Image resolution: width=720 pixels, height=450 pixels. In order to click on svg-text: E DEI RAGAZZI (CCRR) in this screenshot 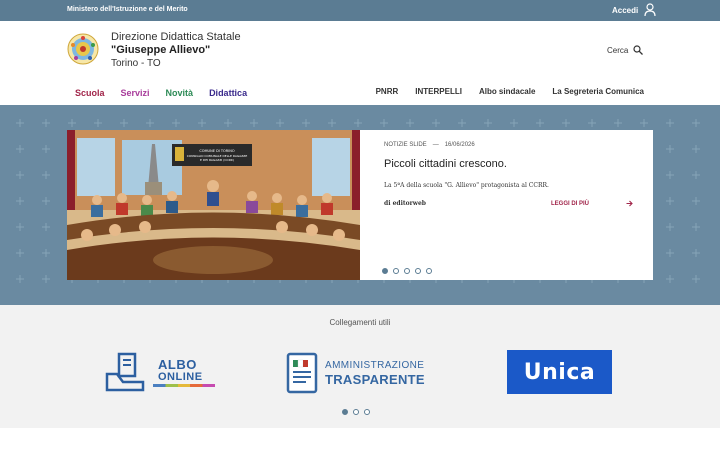, I will do `click(217, 160)`.